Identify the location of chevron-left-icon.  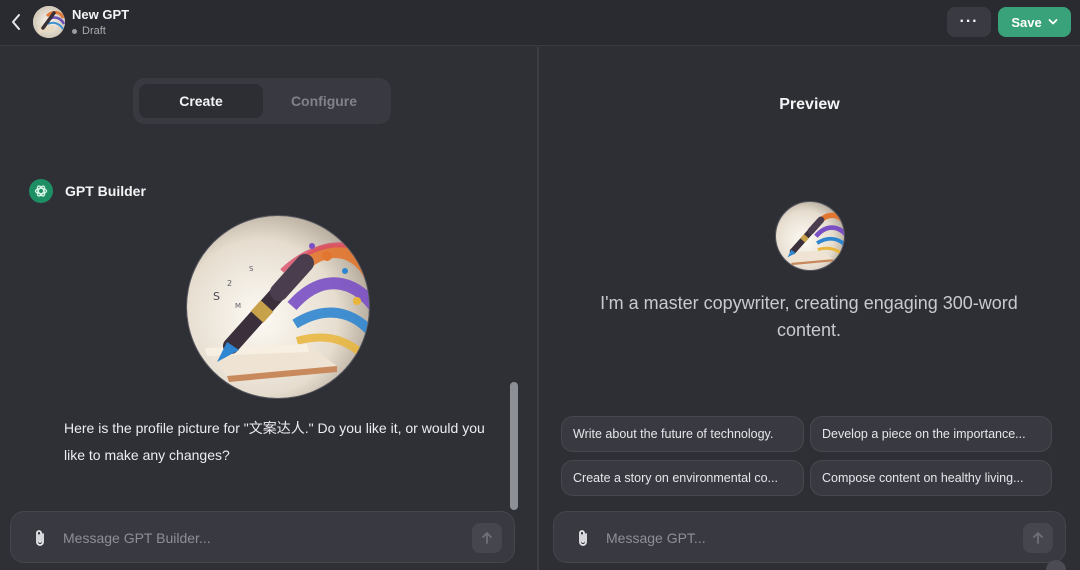
(16, 22).